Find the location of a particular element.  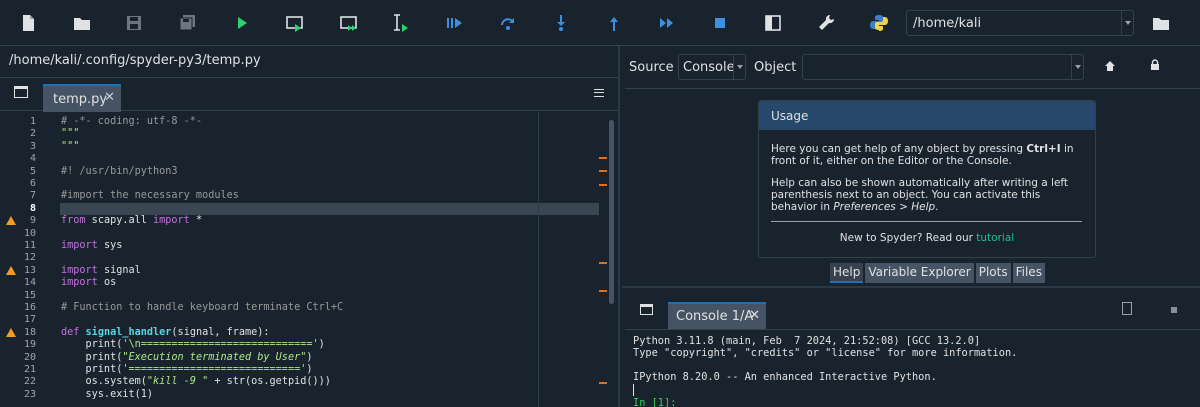

editor-scrollbar is located at coordinates (611, 259).